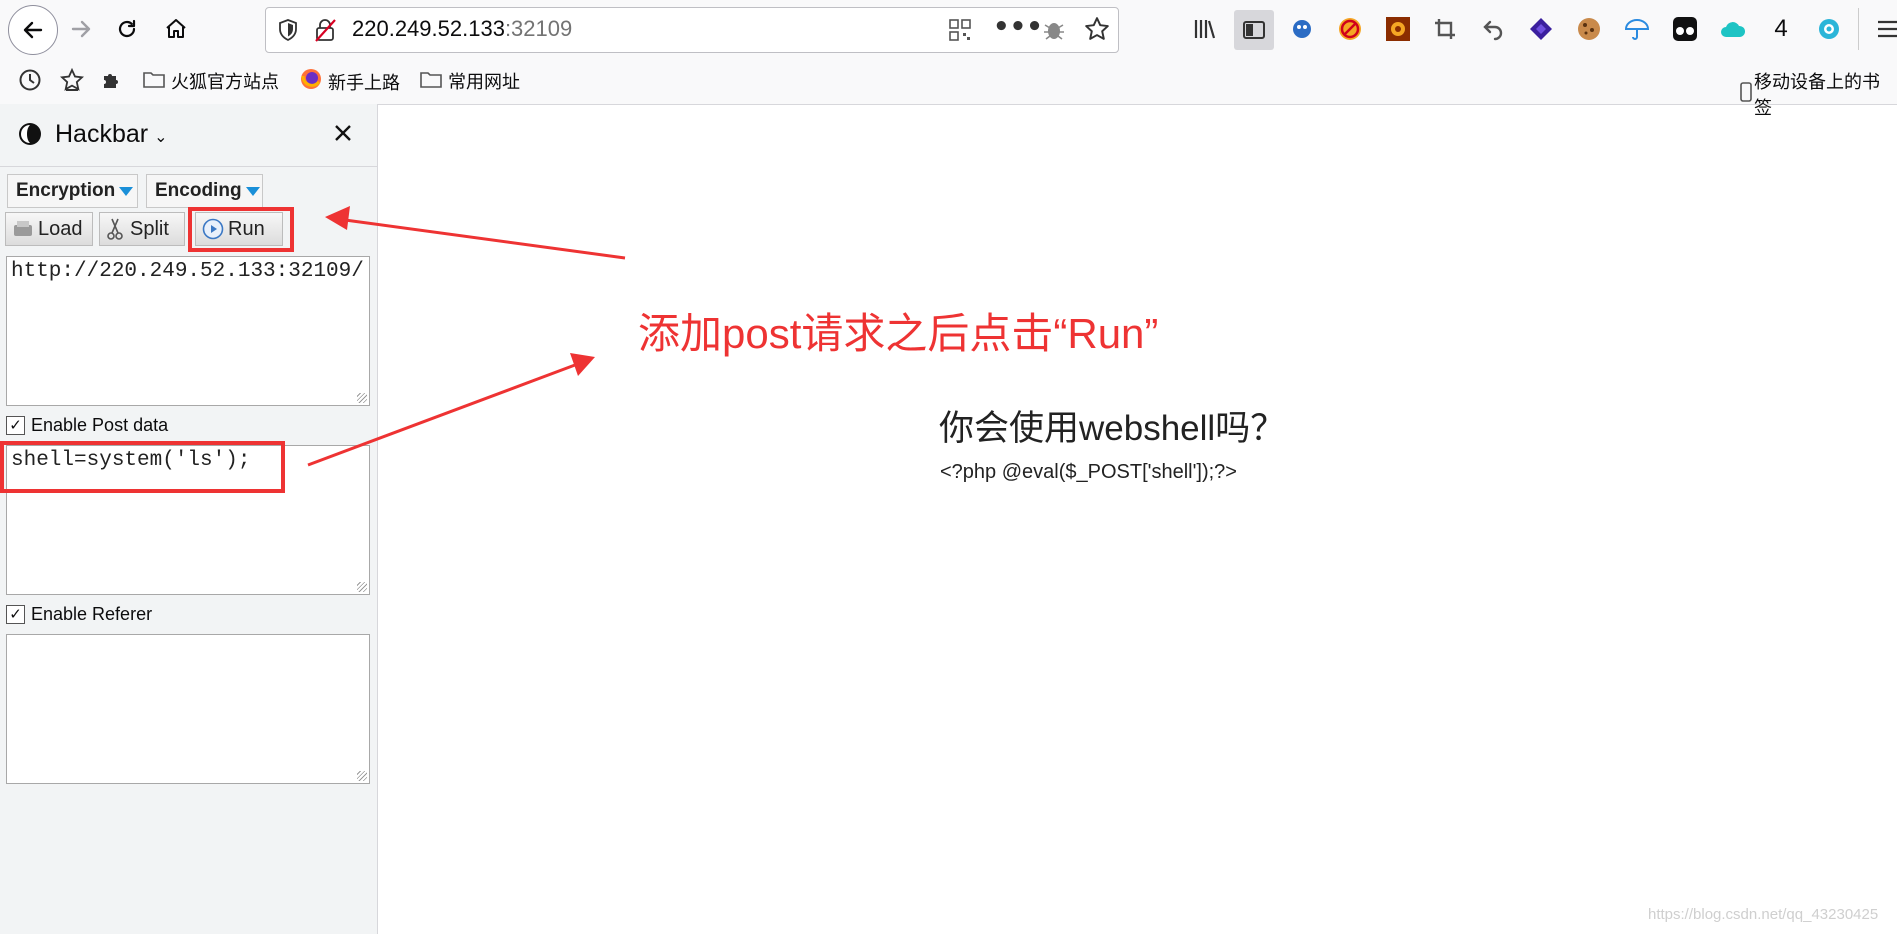 The image size is (1897, 934). I want to click on arrow-to-run, so click(485, 239).